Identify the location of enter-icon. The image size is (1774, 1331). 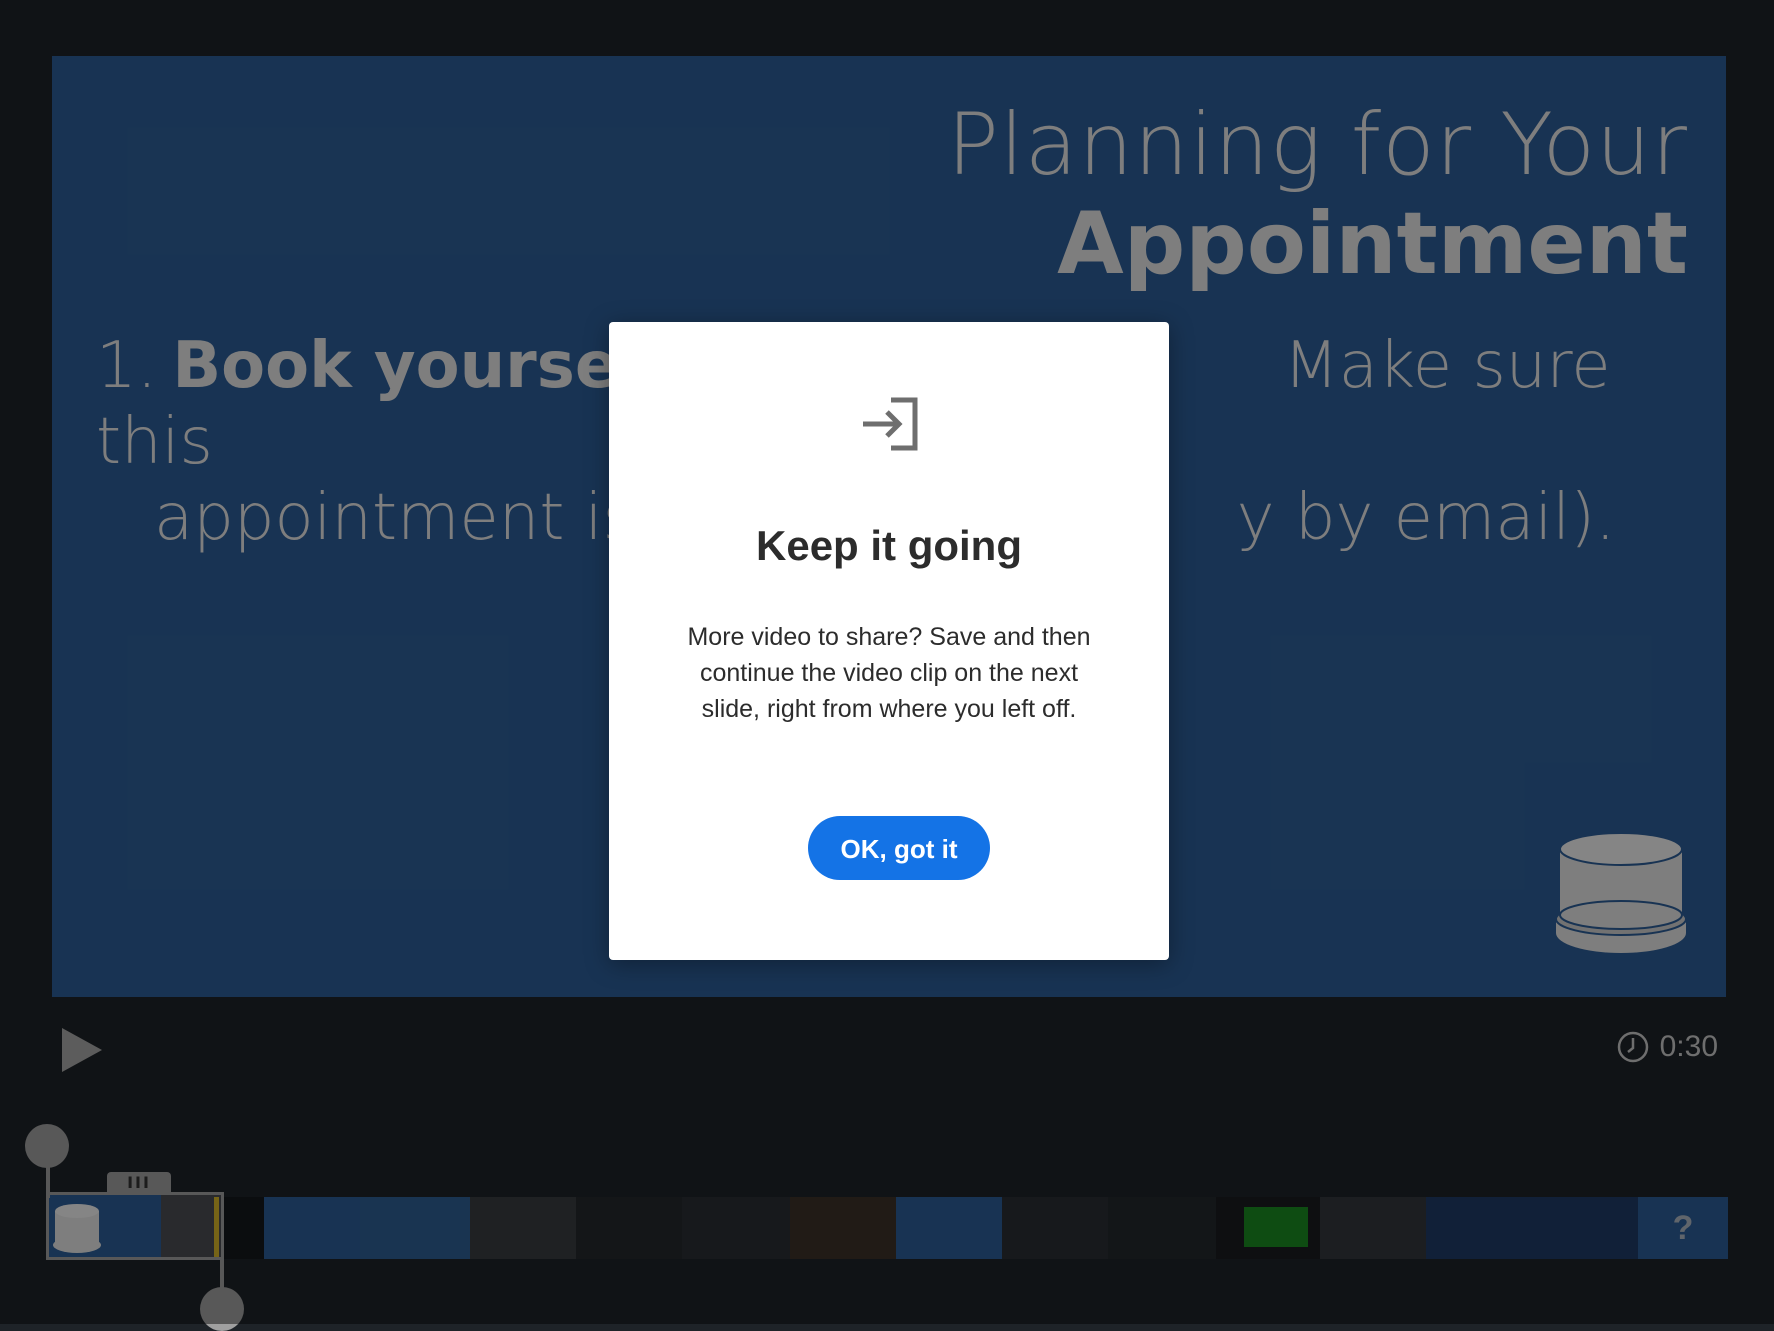
(890, 424).